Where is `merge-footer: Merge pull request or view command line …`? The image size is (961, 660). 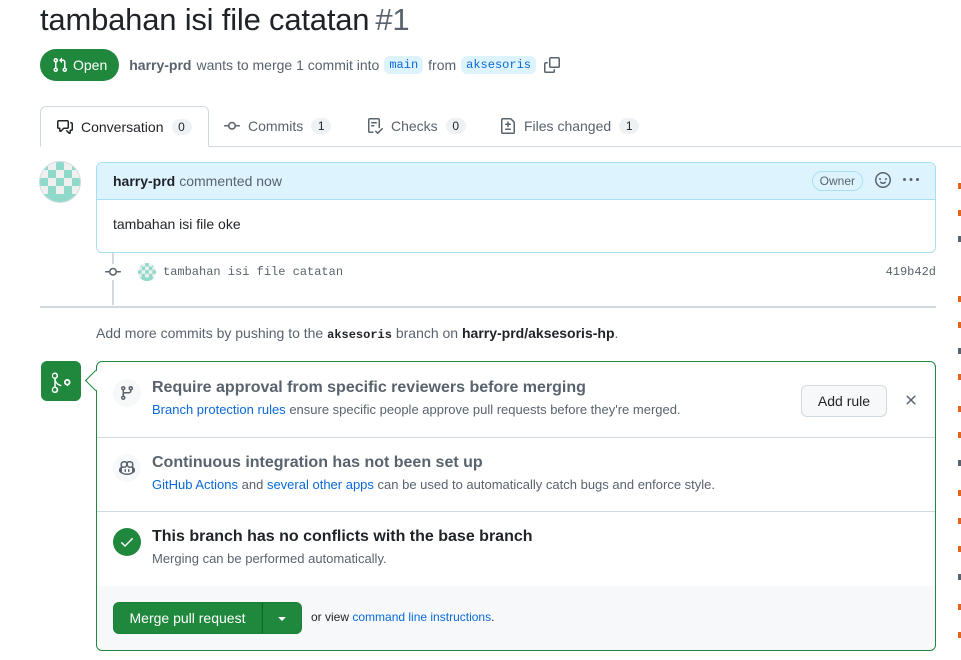
merge-footer: Merge pull request or view command line … is located at coordinates (516, 618).